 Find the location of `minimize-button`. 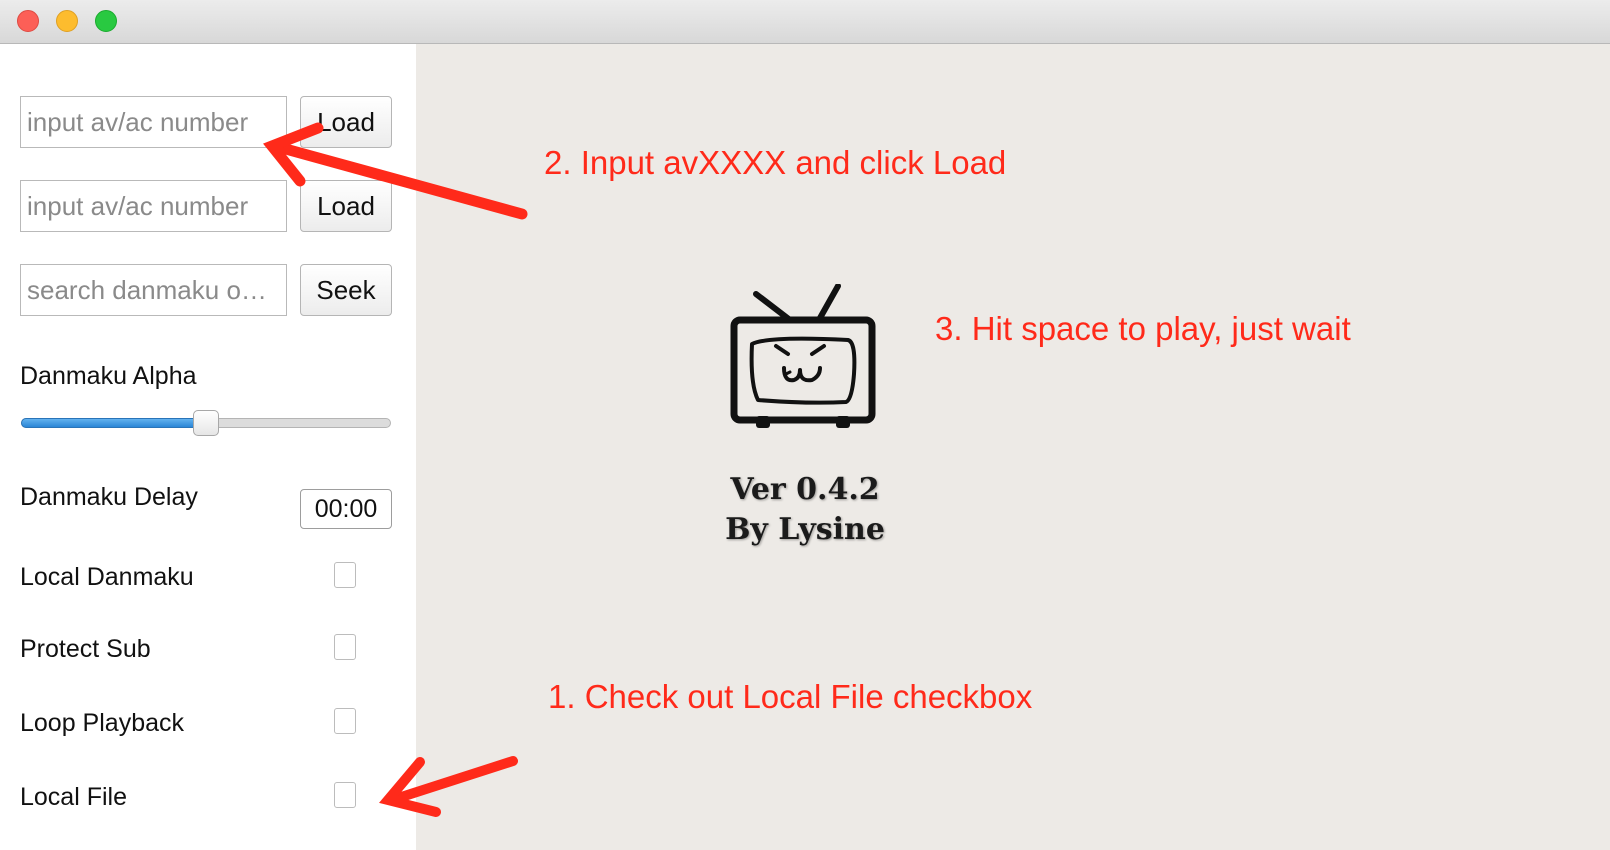

minimize-button is located at coordinates (67, 21).